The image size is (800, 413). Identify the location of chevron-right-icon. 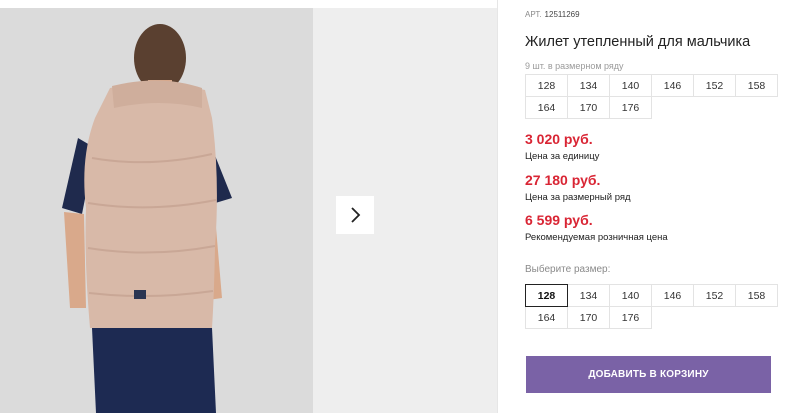
(356, 215).